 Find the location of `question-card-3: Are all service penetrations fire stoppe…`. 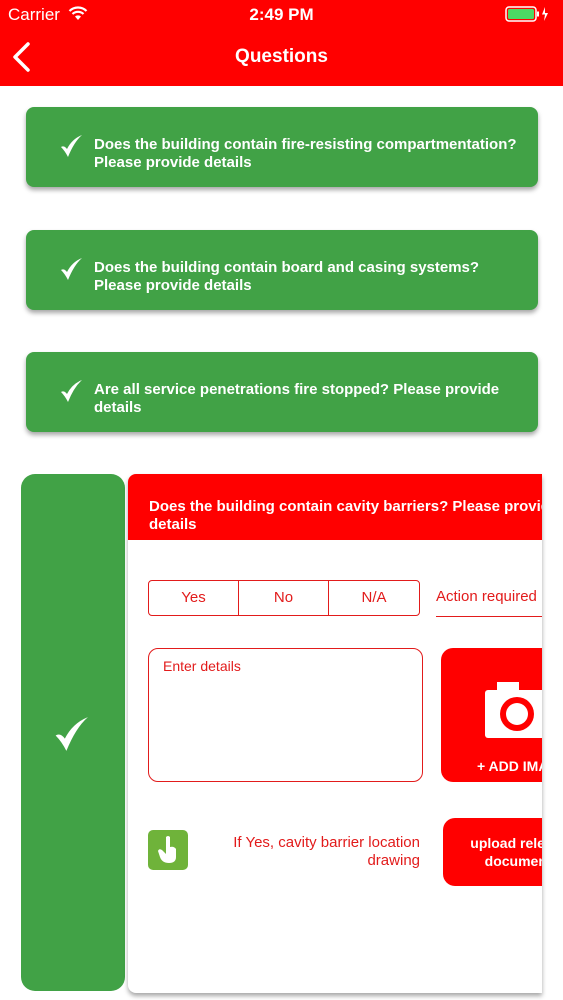

question-card-3: Are all service penetrations fire stoppe… is located at coordinates (282, 392).